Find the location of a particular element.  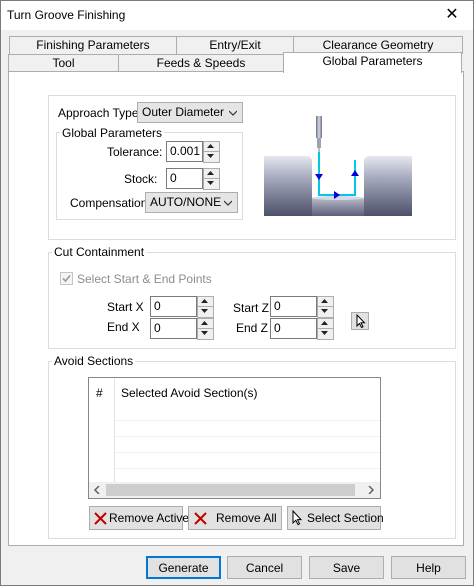

select-section-button: Select Section is located at coordinates (335, 518).